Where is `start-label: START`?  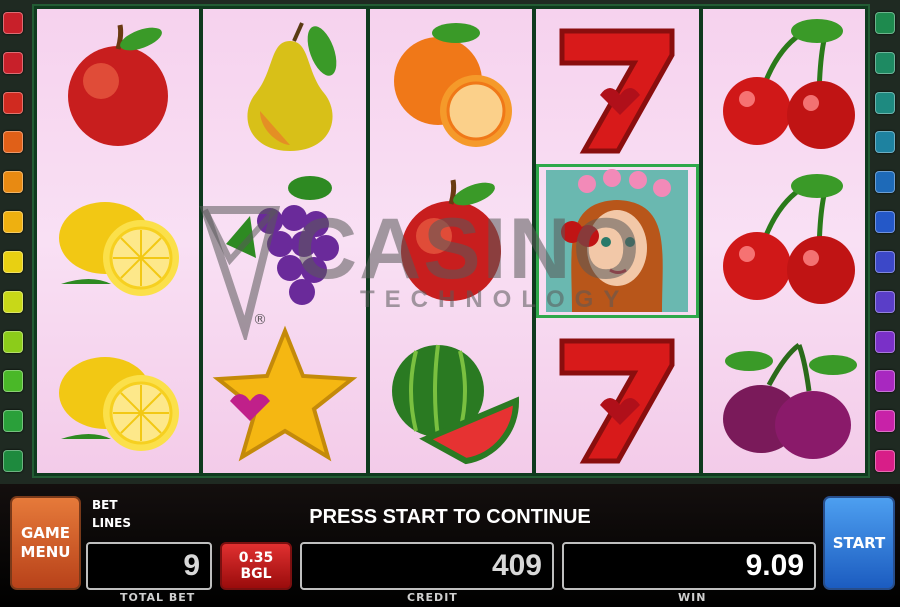 start-label: START is located at coordinates (859, 543).